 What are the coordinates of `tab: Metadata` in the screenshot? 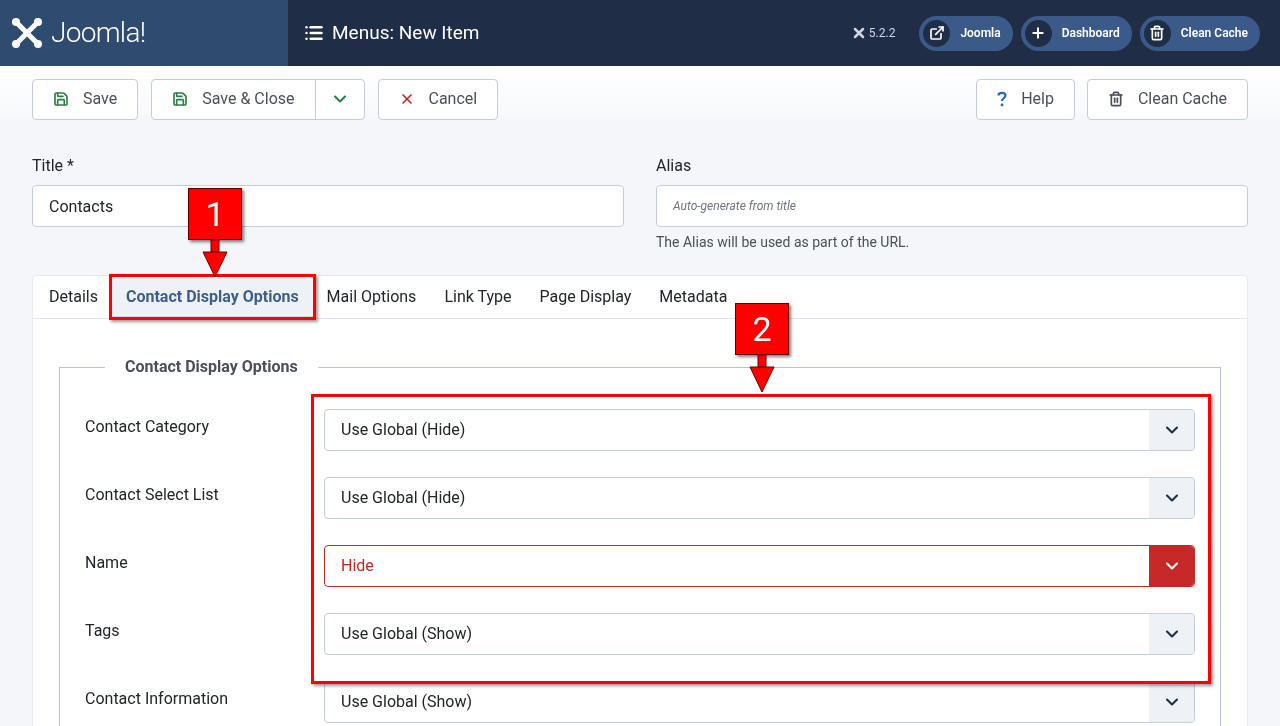 It's located at (693, 297).